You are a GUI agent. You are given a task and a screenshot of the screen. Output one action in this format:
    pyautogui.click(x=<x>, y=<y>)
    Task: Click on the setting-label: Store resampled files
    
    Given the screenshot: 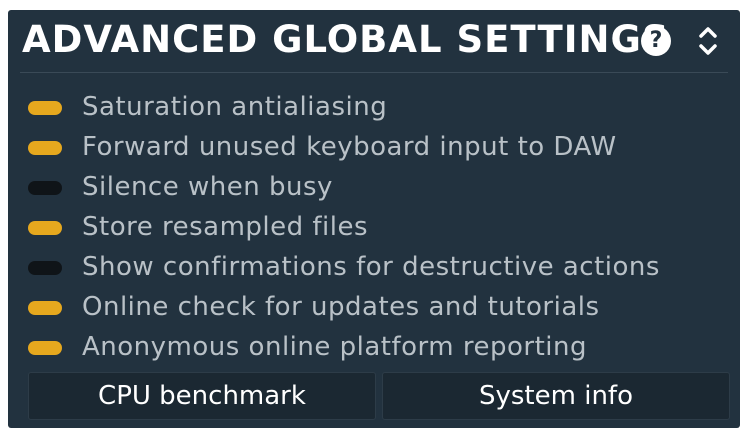 What is the action you would take?
    pyautogui.click(x=225, y=227)
    